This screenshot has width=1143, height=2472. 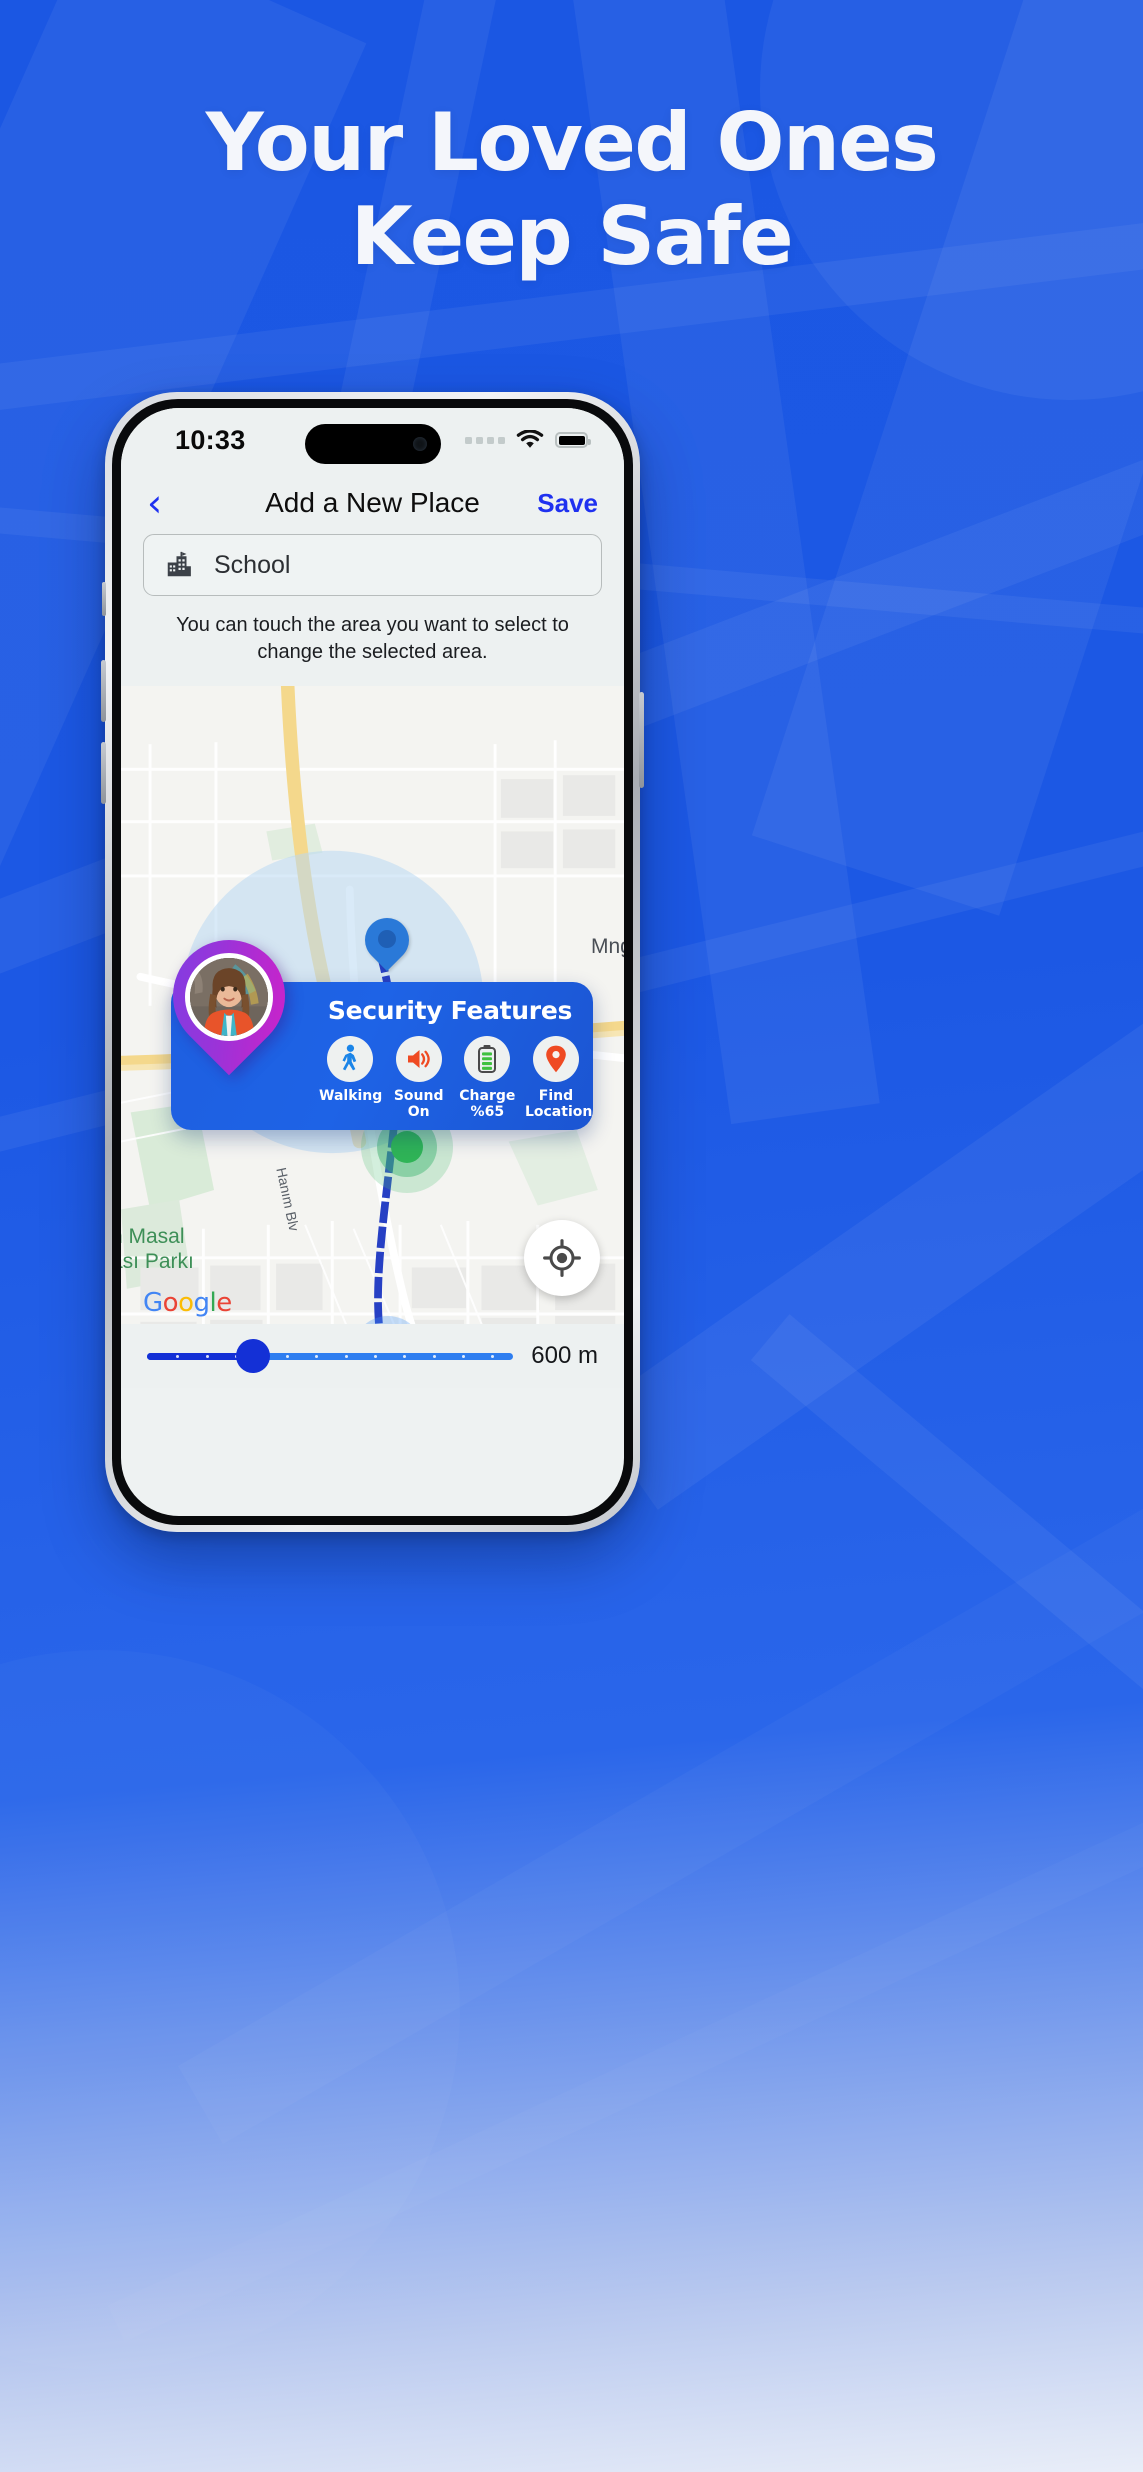 I want to click on phone-power-button, so click(x=641, y=740).